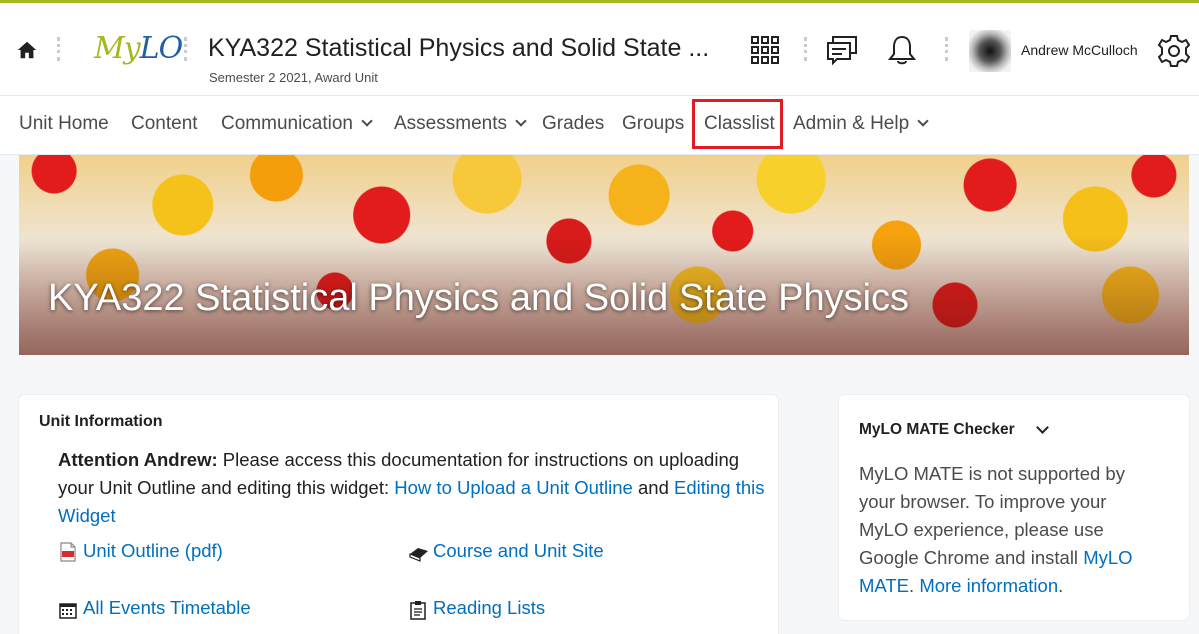  Describe the element at coordinates (1174, 51) in the screenshot. I see `gear-icon` at that location.